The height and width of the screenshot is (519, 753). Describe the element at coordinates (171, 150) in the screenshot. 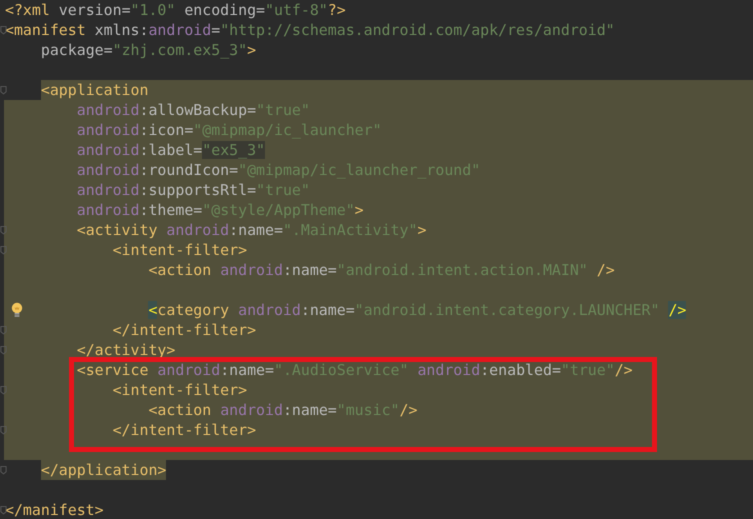

I see `code-line: android:label="ex5_3"` at that location.